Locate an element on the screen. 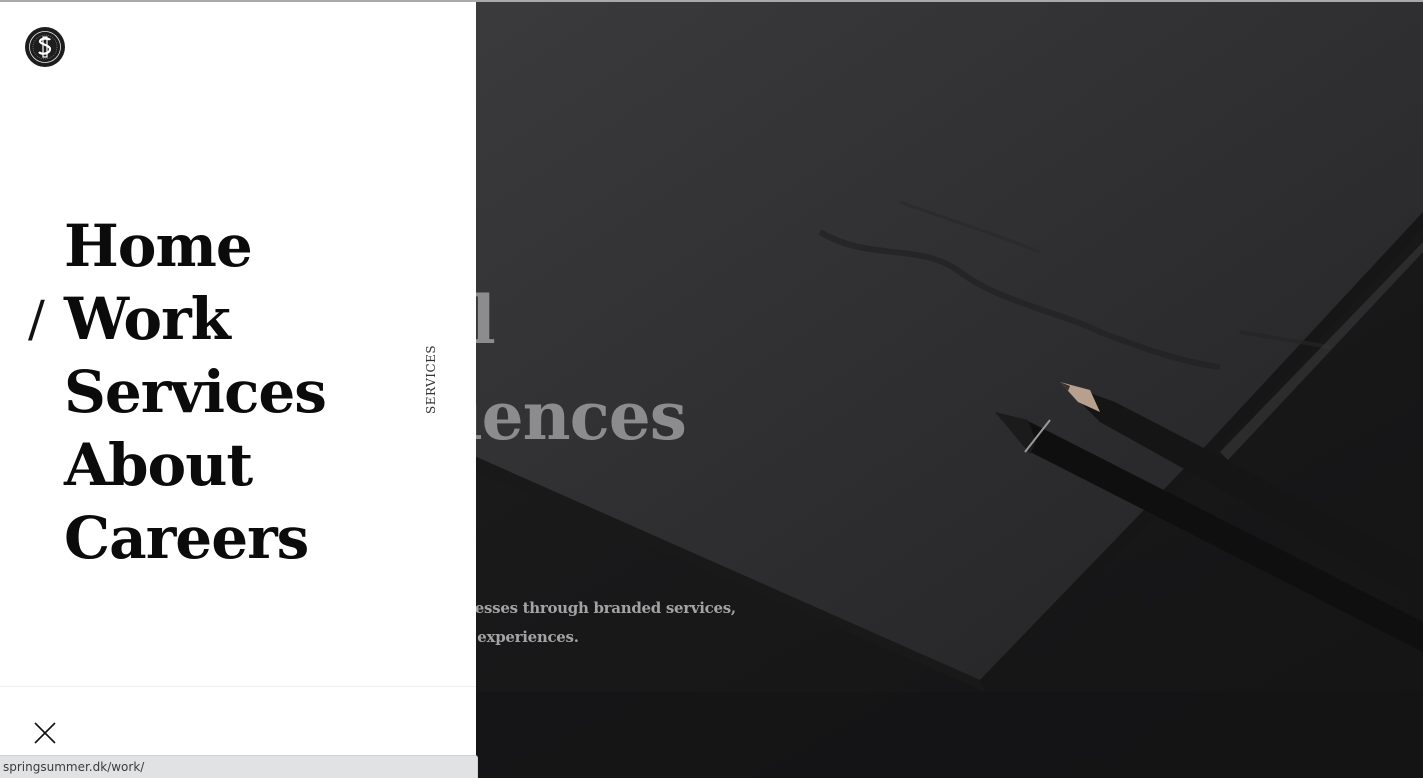  main-navigation: Home / Work Services About Careers is located at coordinates (177, 392).